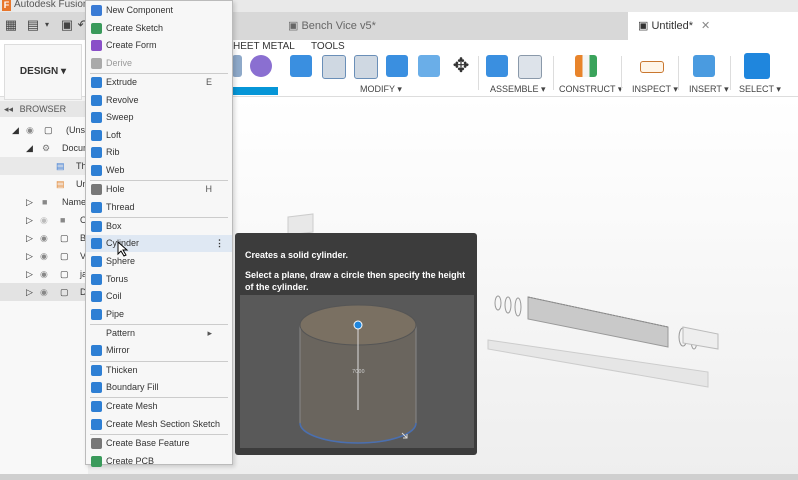 This screenshot has height=480, width=798. Describe the element at coordinates (159, 461) in the screenshot. I see `menu-item-create-pcb: Create PCB` at that location.